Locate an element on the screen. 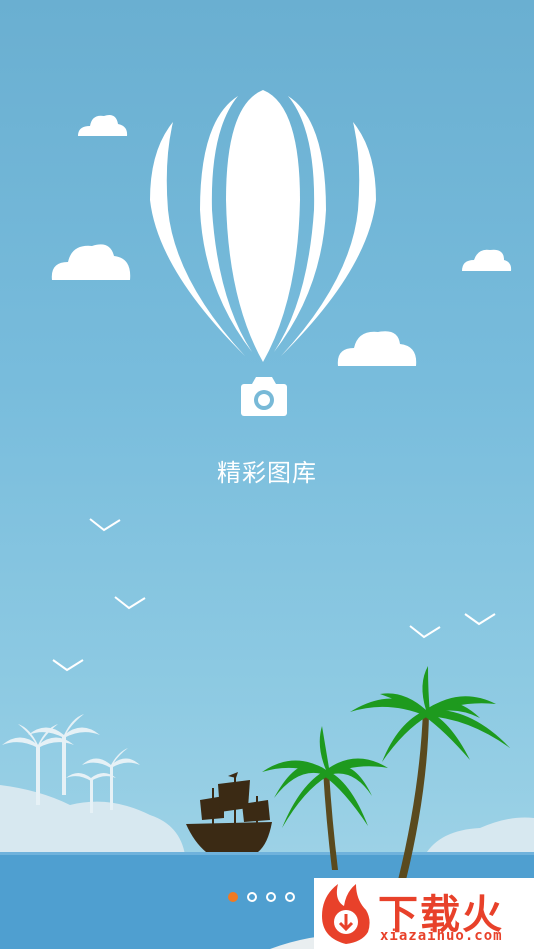  watermark-url: xiazaihuo.com is located at coordinates (441, 936).